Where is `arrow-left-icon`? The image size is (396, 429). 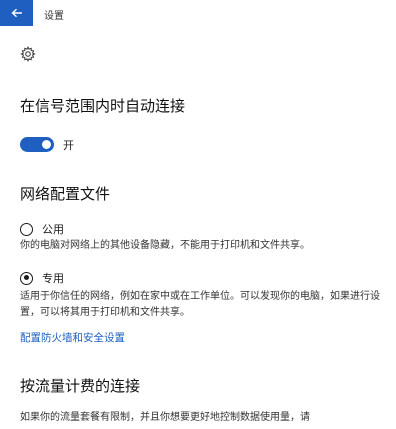
arrow-left-icon is located at coordinates (16, 13).